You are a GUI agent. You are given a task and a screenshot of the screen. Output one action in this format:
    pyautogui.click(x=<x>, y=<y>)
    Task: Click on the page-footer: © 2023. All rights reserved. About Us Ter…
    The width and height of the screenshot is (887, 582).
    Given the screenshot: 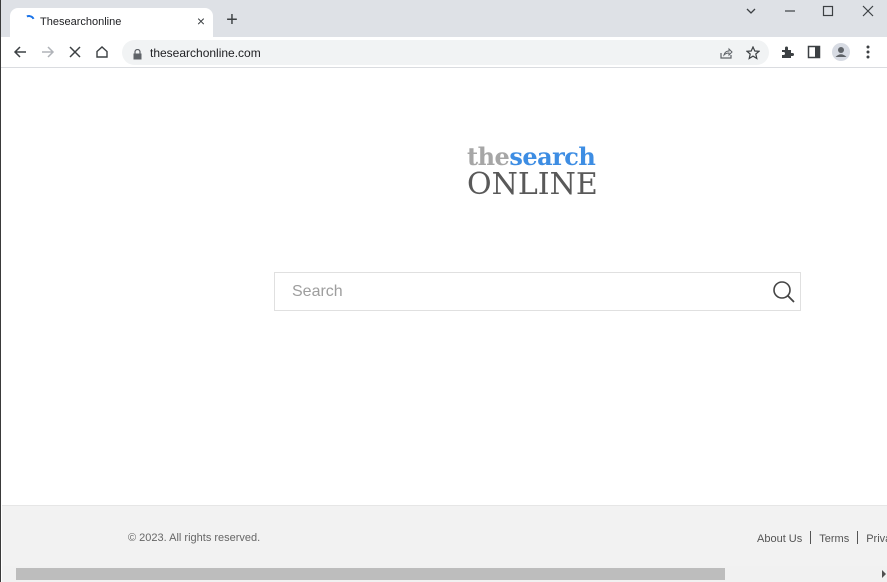 What is the action you would take?
    pyautogui.click(x=444, y=535)
    